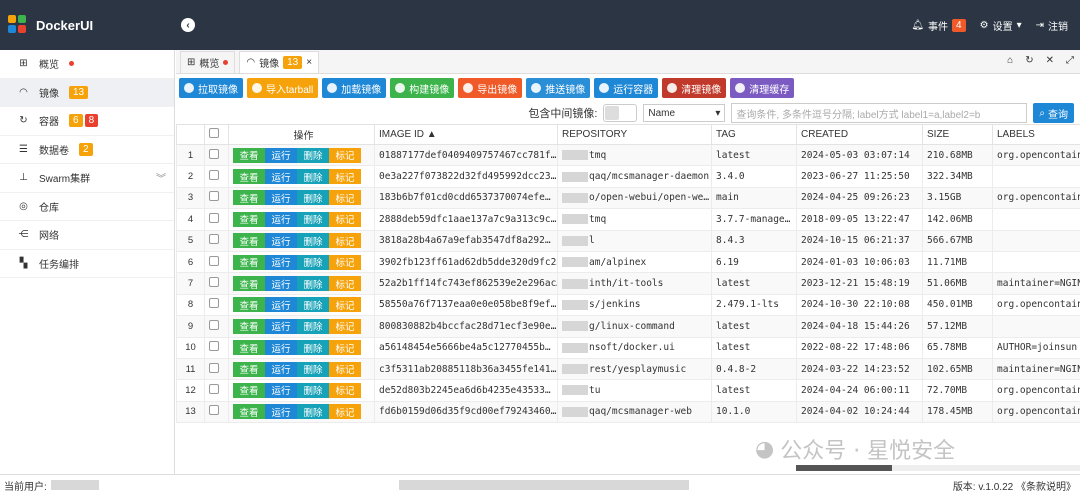 This screenshot has width=1080, height=495. Describe the element at coordinates (859, 134) in the screenshot. I see `col-created: CREATED` at that location.